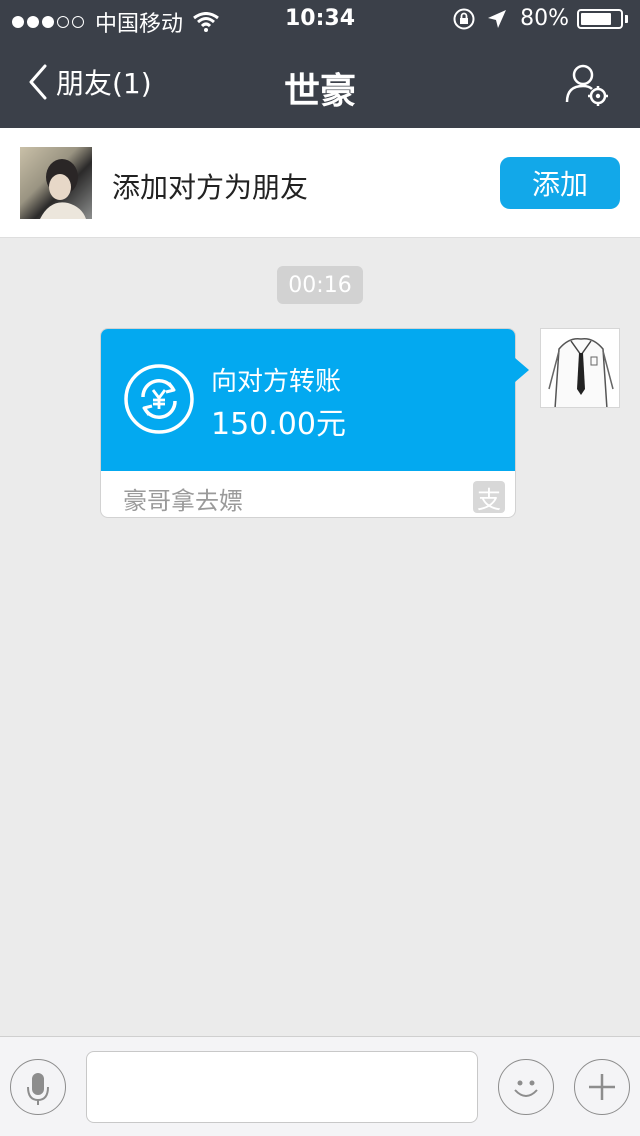  What do you see at coordinates (560, 183) in the screenshot?
I see `add-friend-button: 添加` at bounding box center [560, 183].